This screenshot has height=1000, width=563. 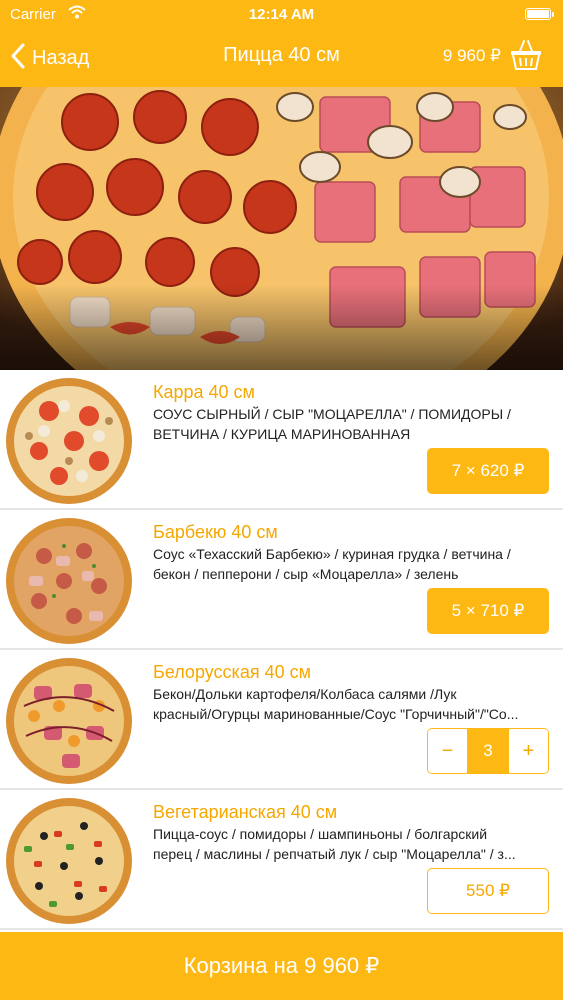 I want to click on cart-total: 9 960 ₽, so click(x=472, y=56).